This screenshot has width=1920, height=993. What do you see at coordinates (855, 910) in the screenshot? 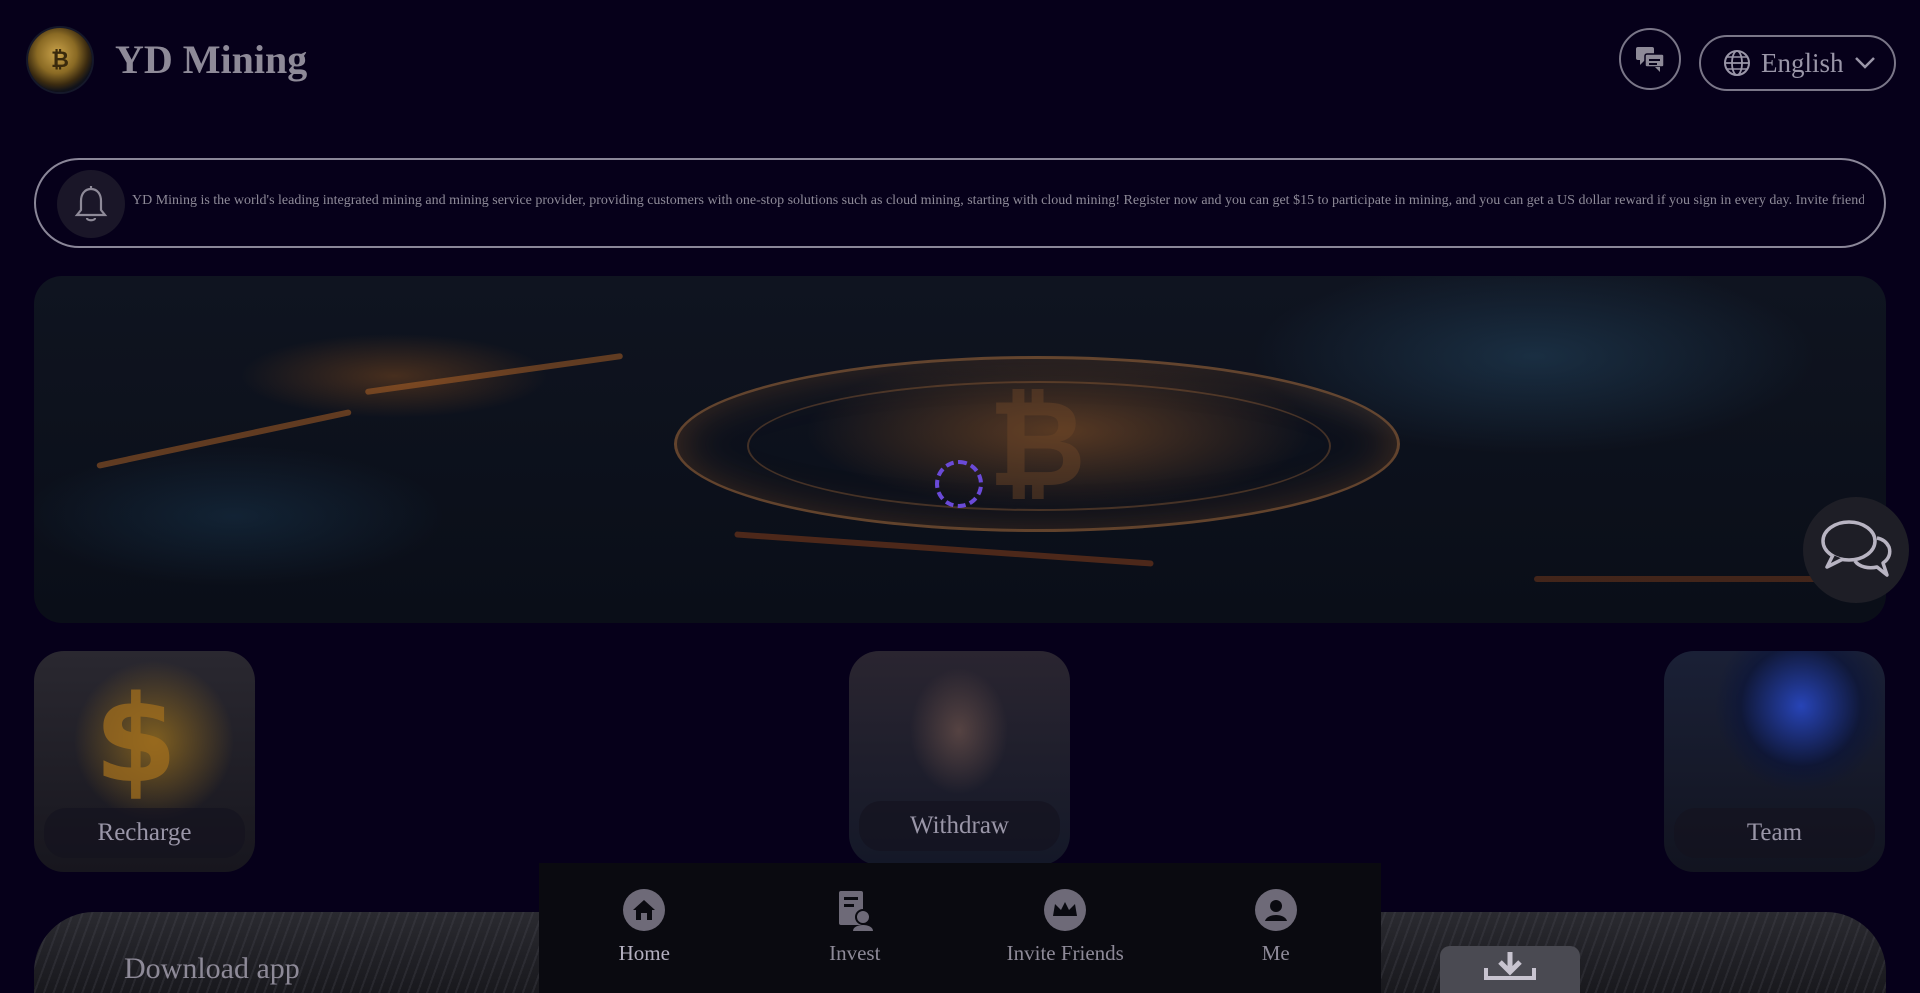
I see `invest-icon` at bounding box center [855, 910].